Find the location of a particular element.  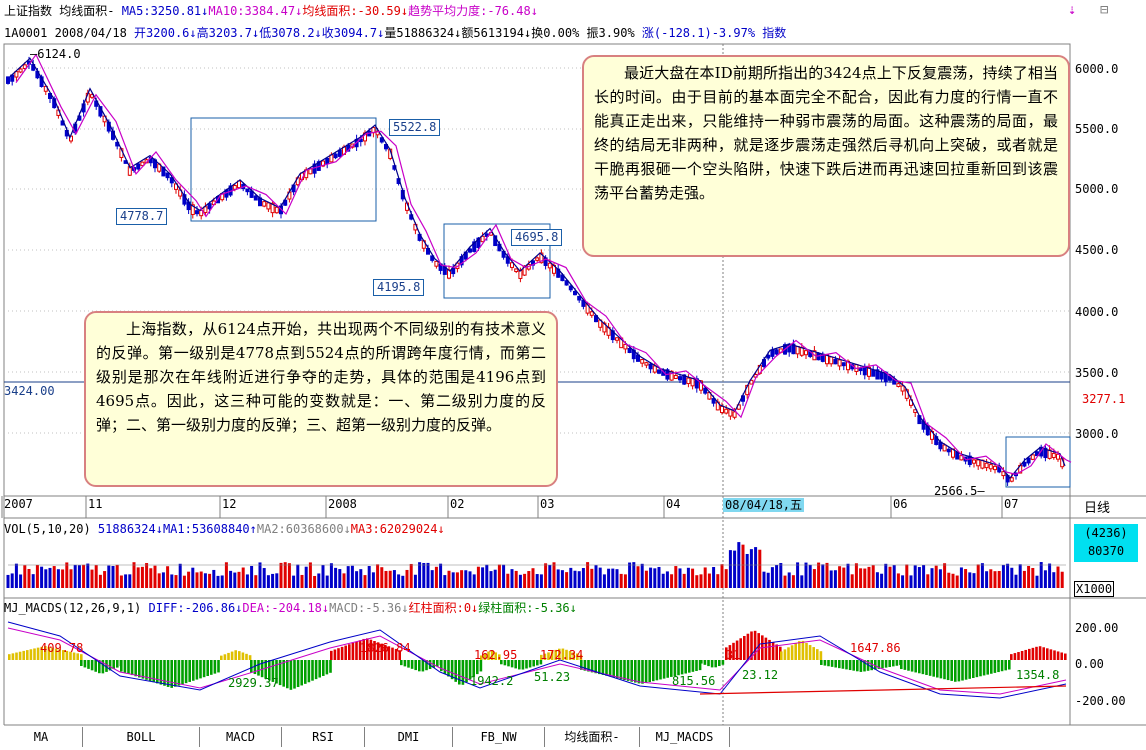

price-tick: 6000.0 is located at coordinates (1097, 69).